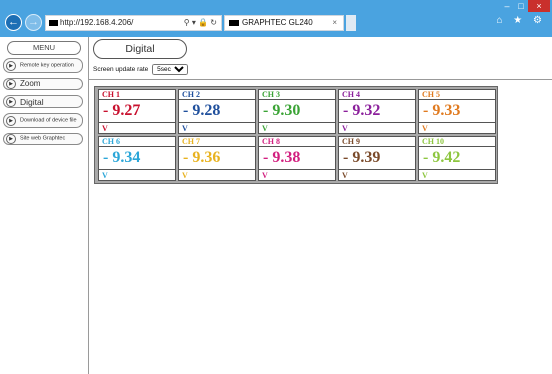 Image resolution: width=552 pixels, height=374 pixels. I want to click on channel-value: - 9.27, so click(122, 110).